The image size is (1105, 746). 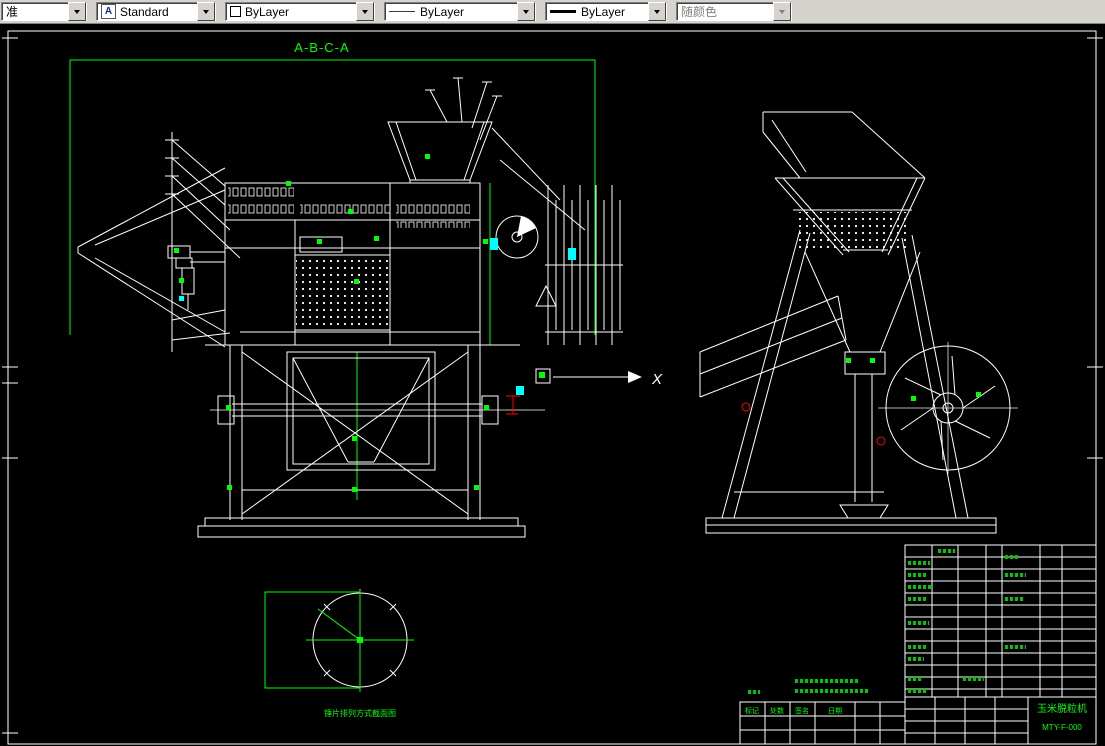 What do you see at coordinates (635, 377) in the screenshot?
I see `arrowhead-icon` at bounding box center [635, 377].